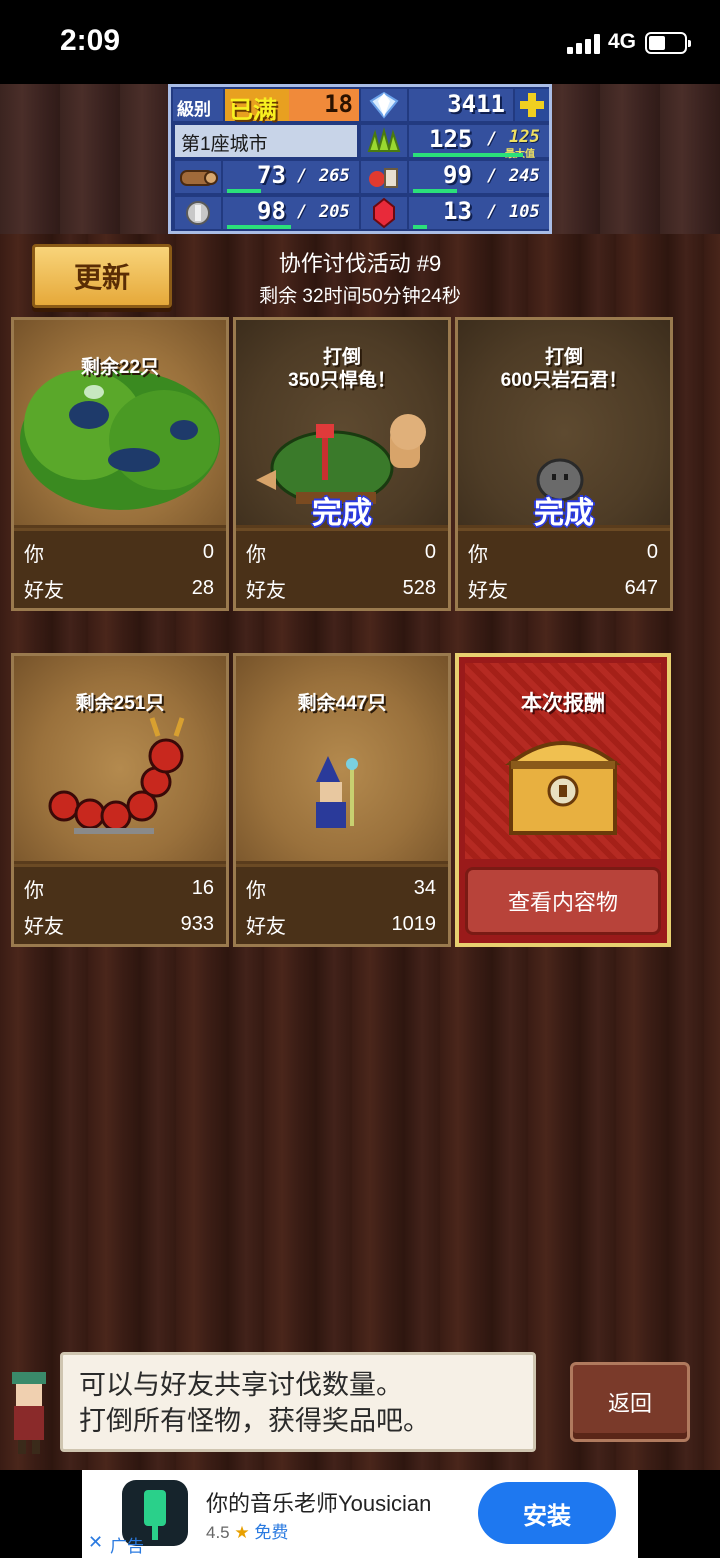 The height and width of the screenshot is (1558, 720). What do you see at coordinates (198, 105) in the screenshot?
I see `level-label: 級别` at bounding box center [198, 105].